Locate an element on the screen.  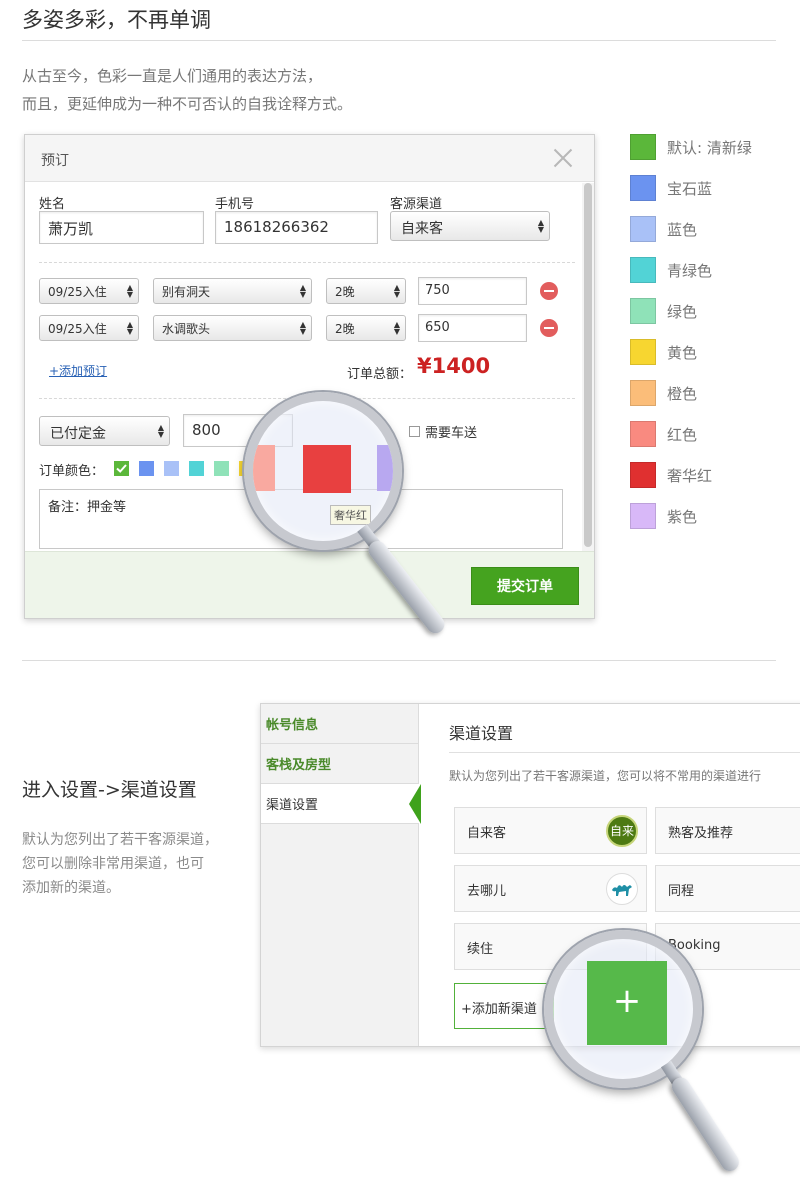
price-field: 650 is located at coordinates (472, 328).